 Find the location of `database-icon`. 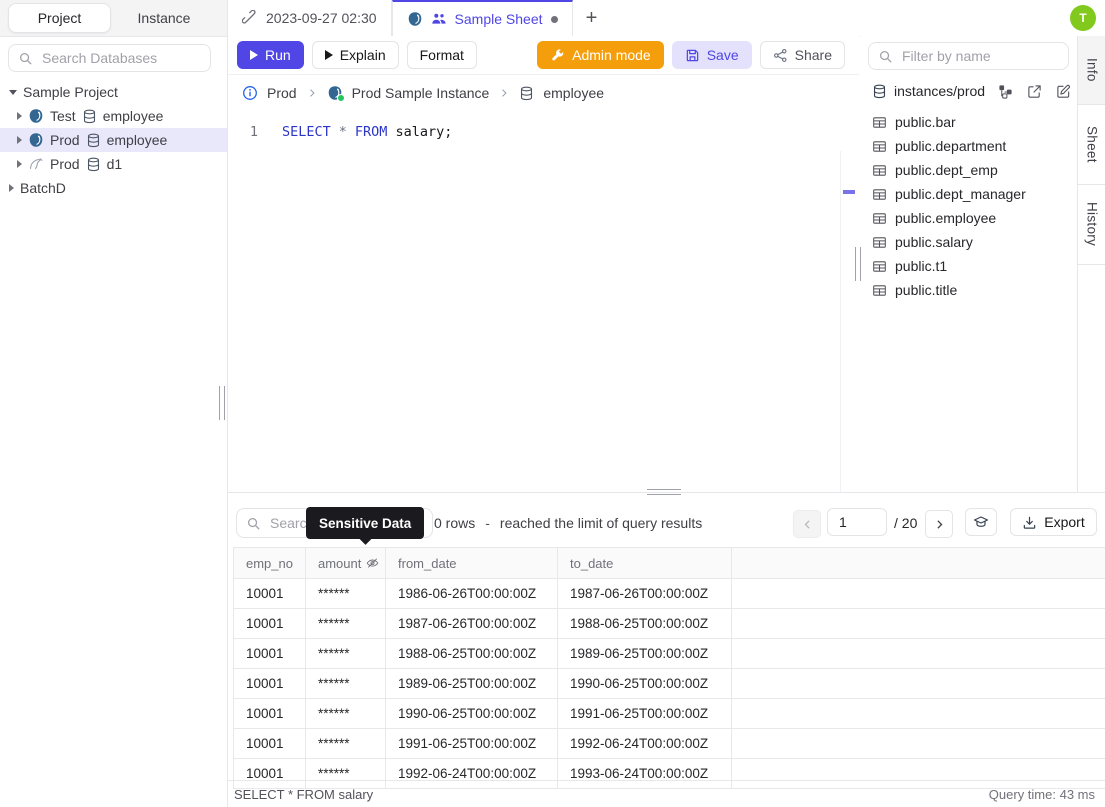

database-icon is located at coordinates (93, 164).